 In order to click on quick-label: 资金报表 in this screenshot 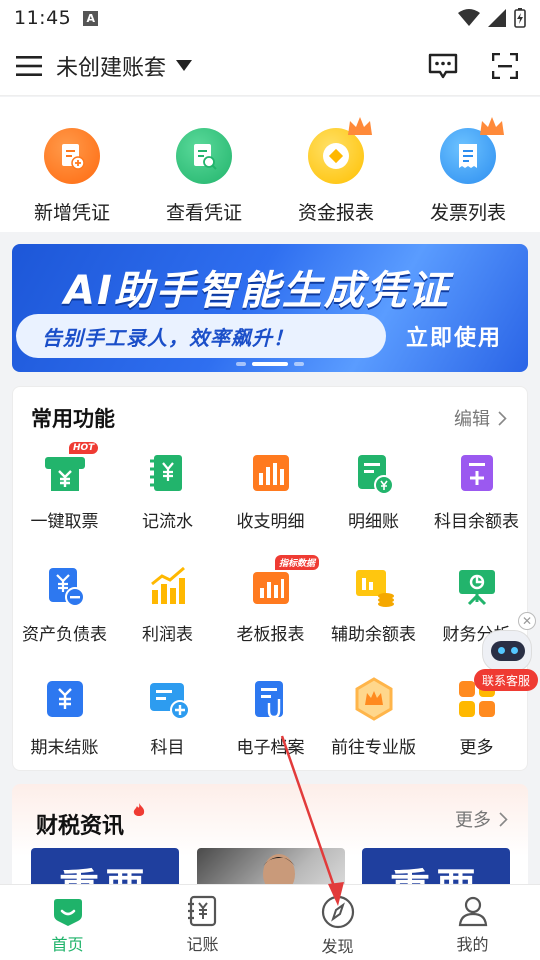, I will do `click(335, 213)`.